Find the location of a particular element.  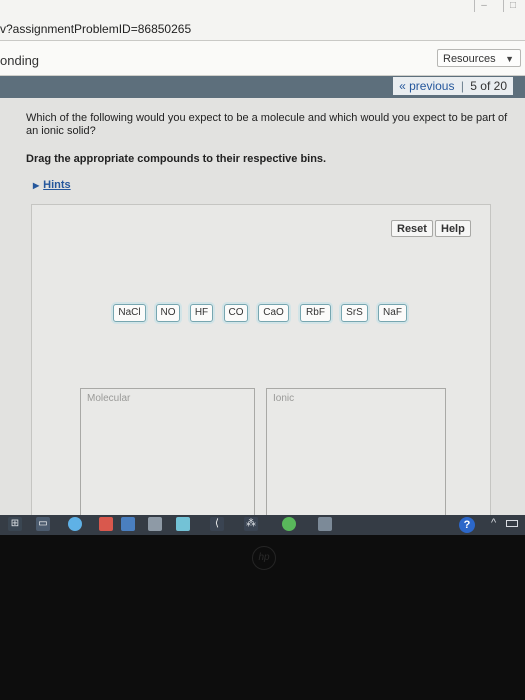

app-icon-green is located at coordinates (289, 524).